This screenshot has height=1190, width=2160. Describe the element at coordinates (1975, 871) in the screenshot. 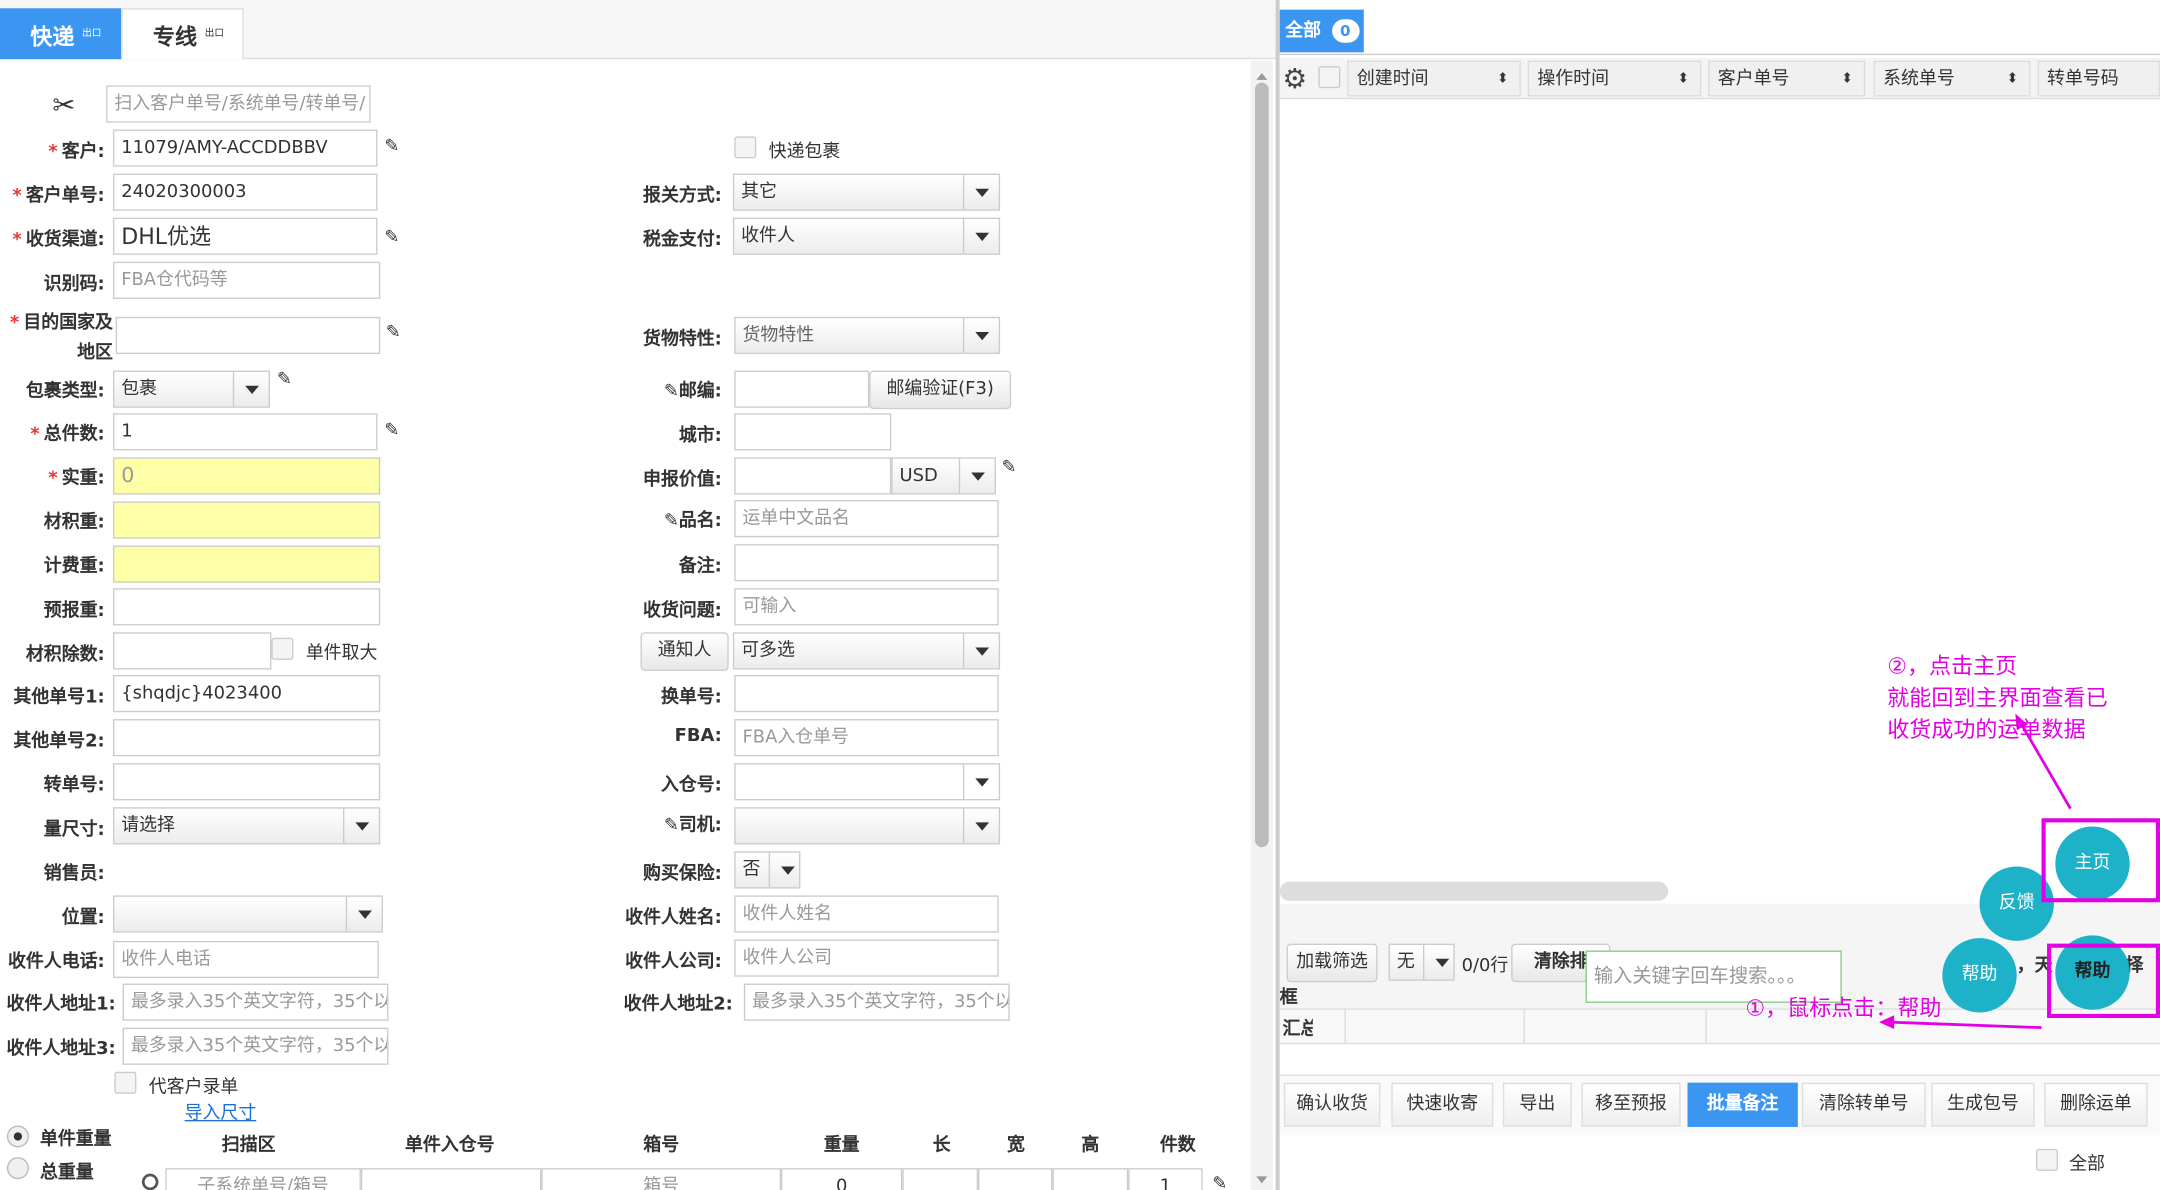

I see `annotation-arrows` at that location.